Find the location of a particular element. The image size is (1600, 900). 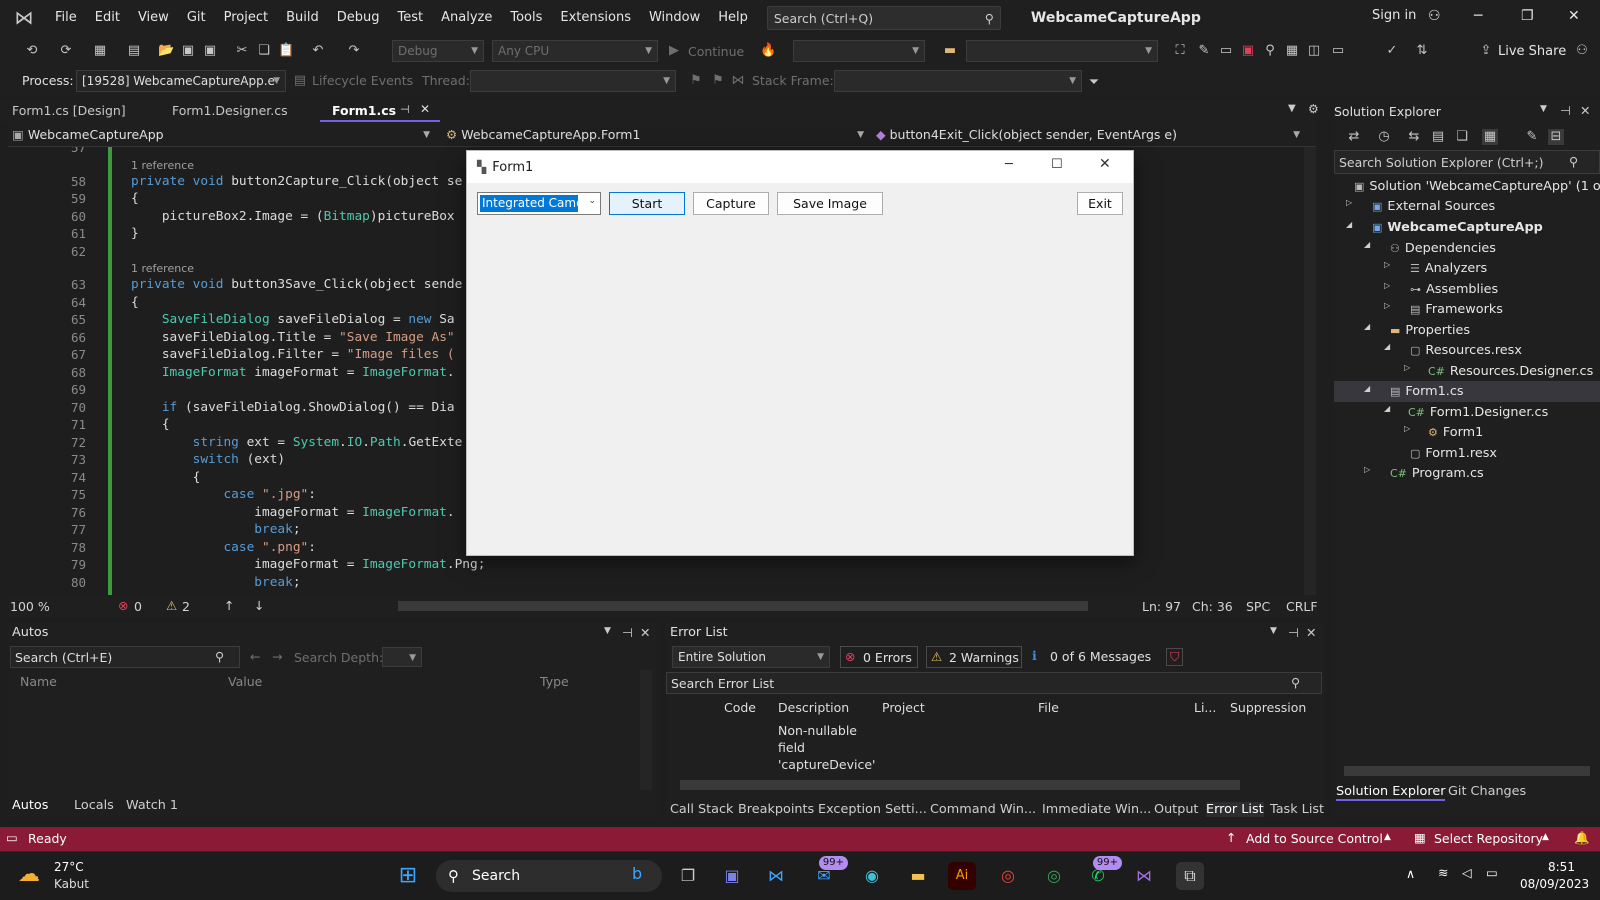

redo-icon: ↷ is located at coordinates (354, 51).